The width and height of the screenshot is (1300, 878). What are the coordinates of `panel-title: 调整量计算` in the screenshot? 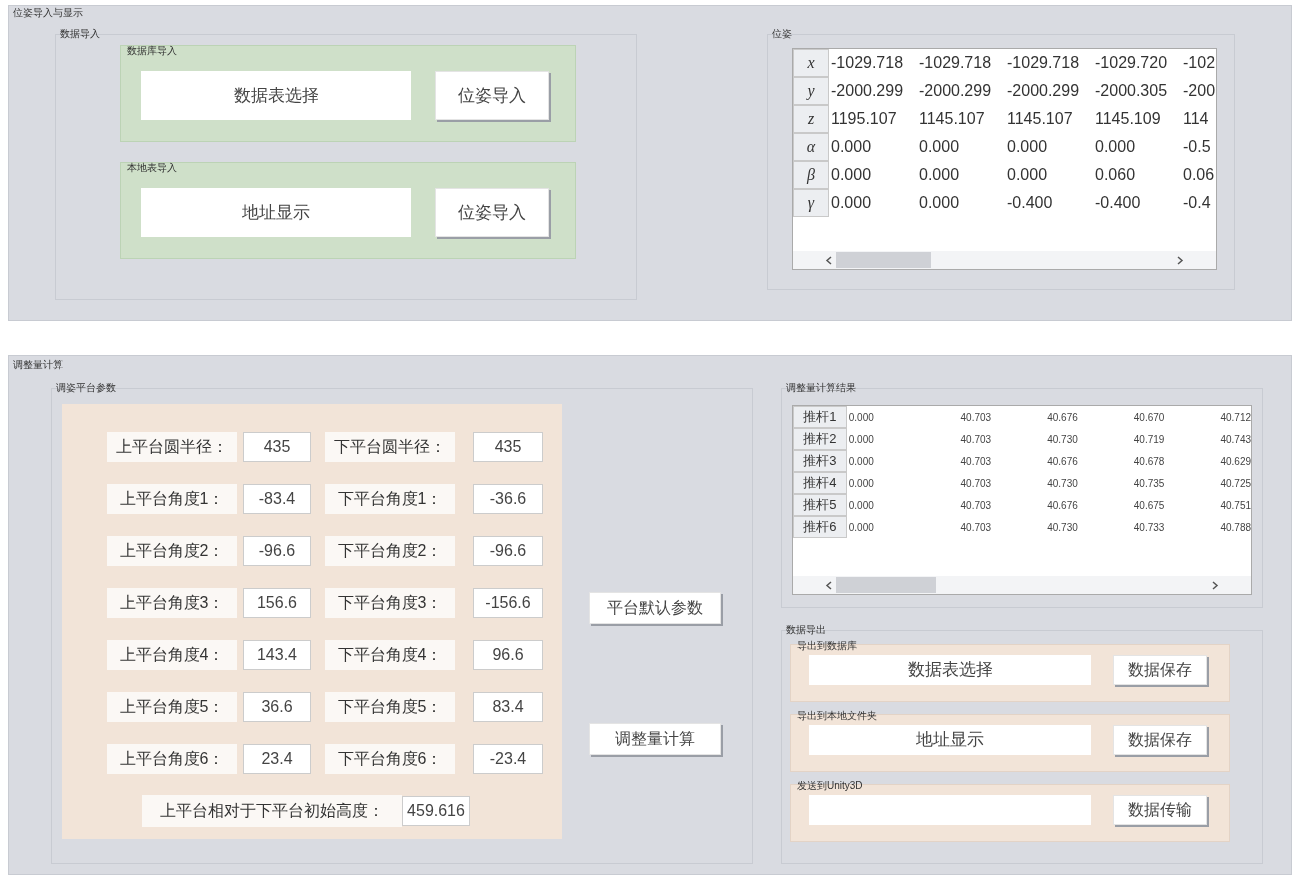 It's located at (38, 365).